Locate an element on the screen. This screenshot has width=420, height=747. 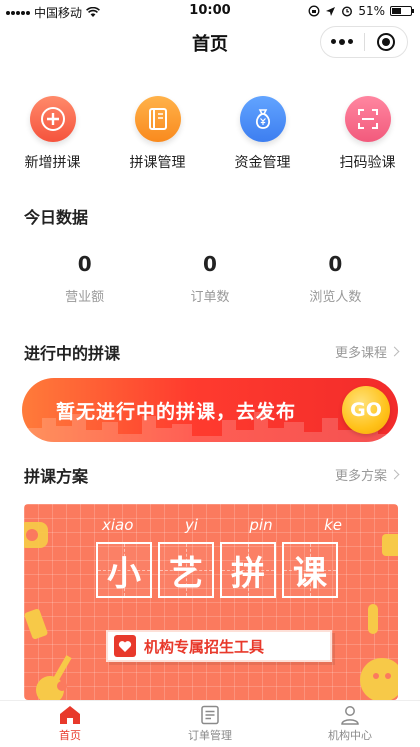
tool-tagline-text: 机构专属招生工具 is located at coordinates (204, 646).